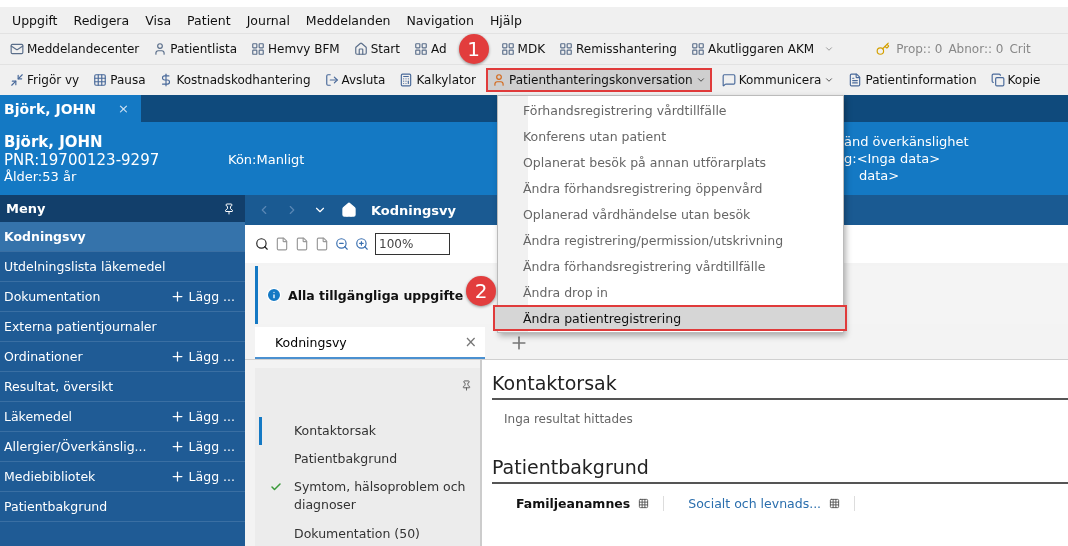 The width and height of the screenshot is (1068, 546). What do you see at coordinates (430, 49) in the screenshot?
I see `toolbar-button: Ad` at bounding box center [430, 49].